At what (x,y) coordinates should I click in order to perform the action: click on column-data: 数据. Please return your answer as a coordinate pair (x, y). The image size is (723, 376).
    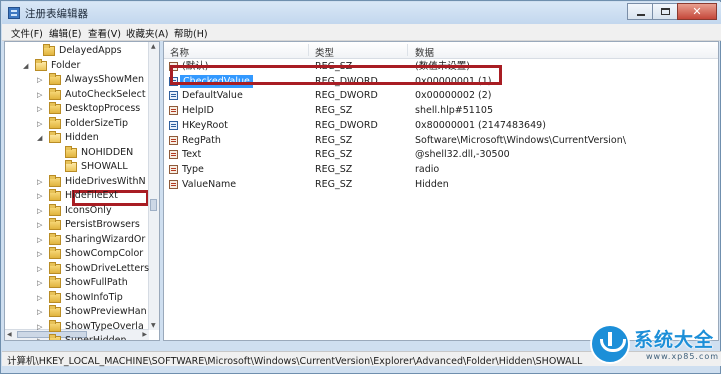
    Looking at the image, I should click on (424, 52).